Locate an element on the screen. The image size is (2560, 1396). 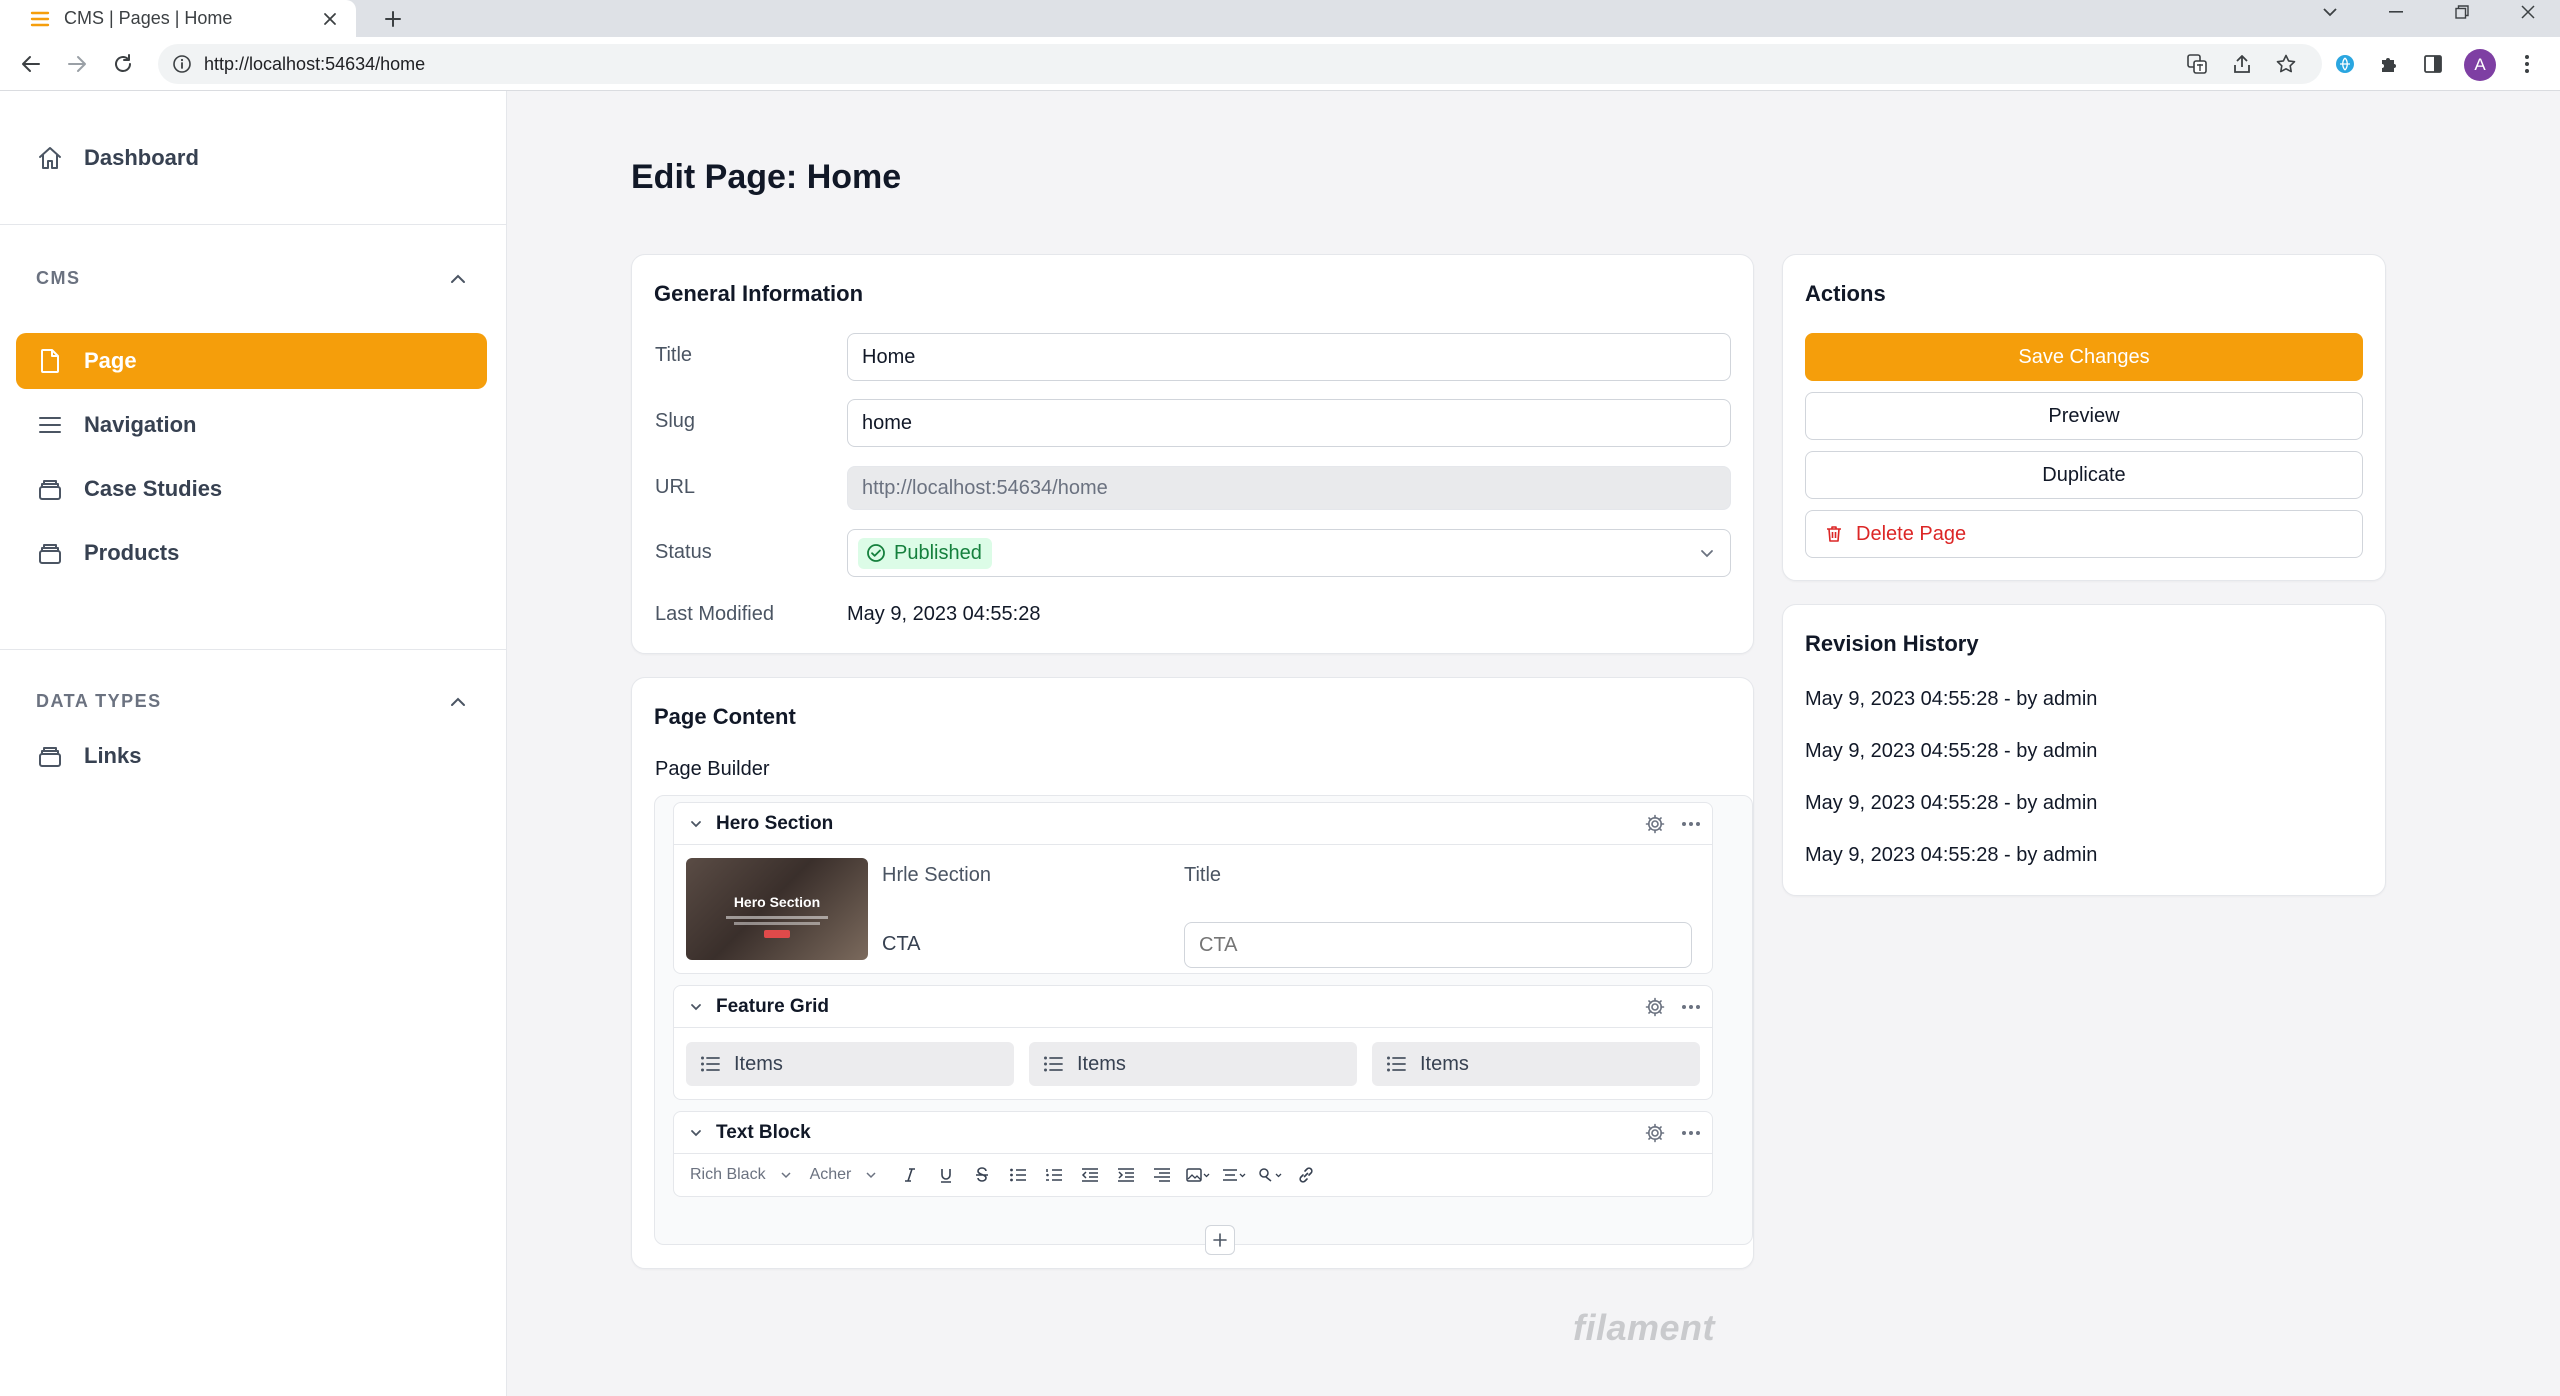
page-title: Edit Page: Home is located at coordinates (766, 177).